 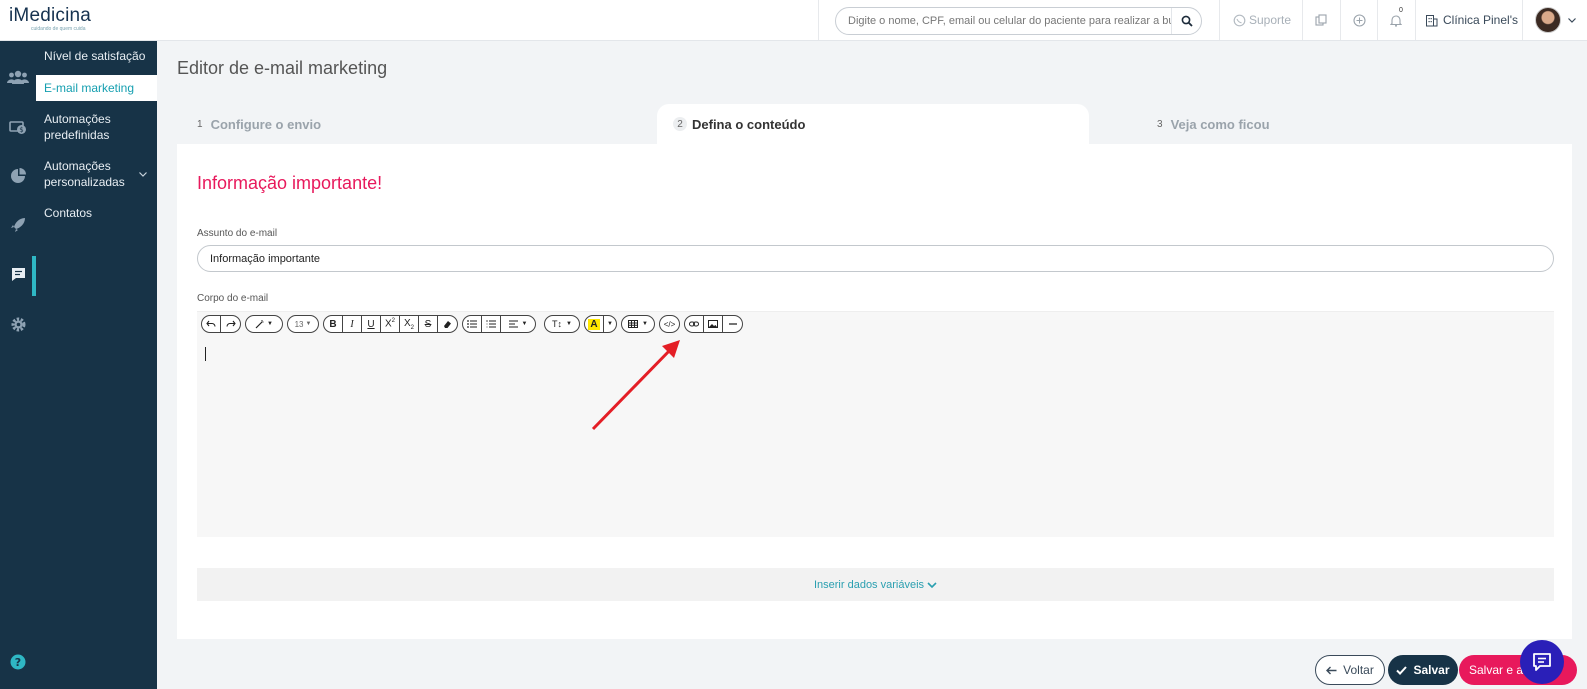 I want to click on editor-toolbar: ▼ 13 ▼ B I U X2 X2 S ▼ T↕ ▼ A ▼ ▼ </>, so click(x=472, y=324).